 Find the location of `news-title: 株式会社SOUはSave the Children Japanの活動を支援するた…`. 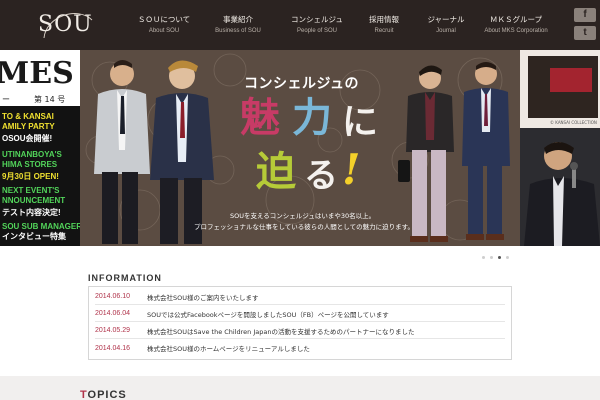

news-title: 株式会社SOUはSave the Children Japanの活動を支援するた… is located at coordinates (281, 331).